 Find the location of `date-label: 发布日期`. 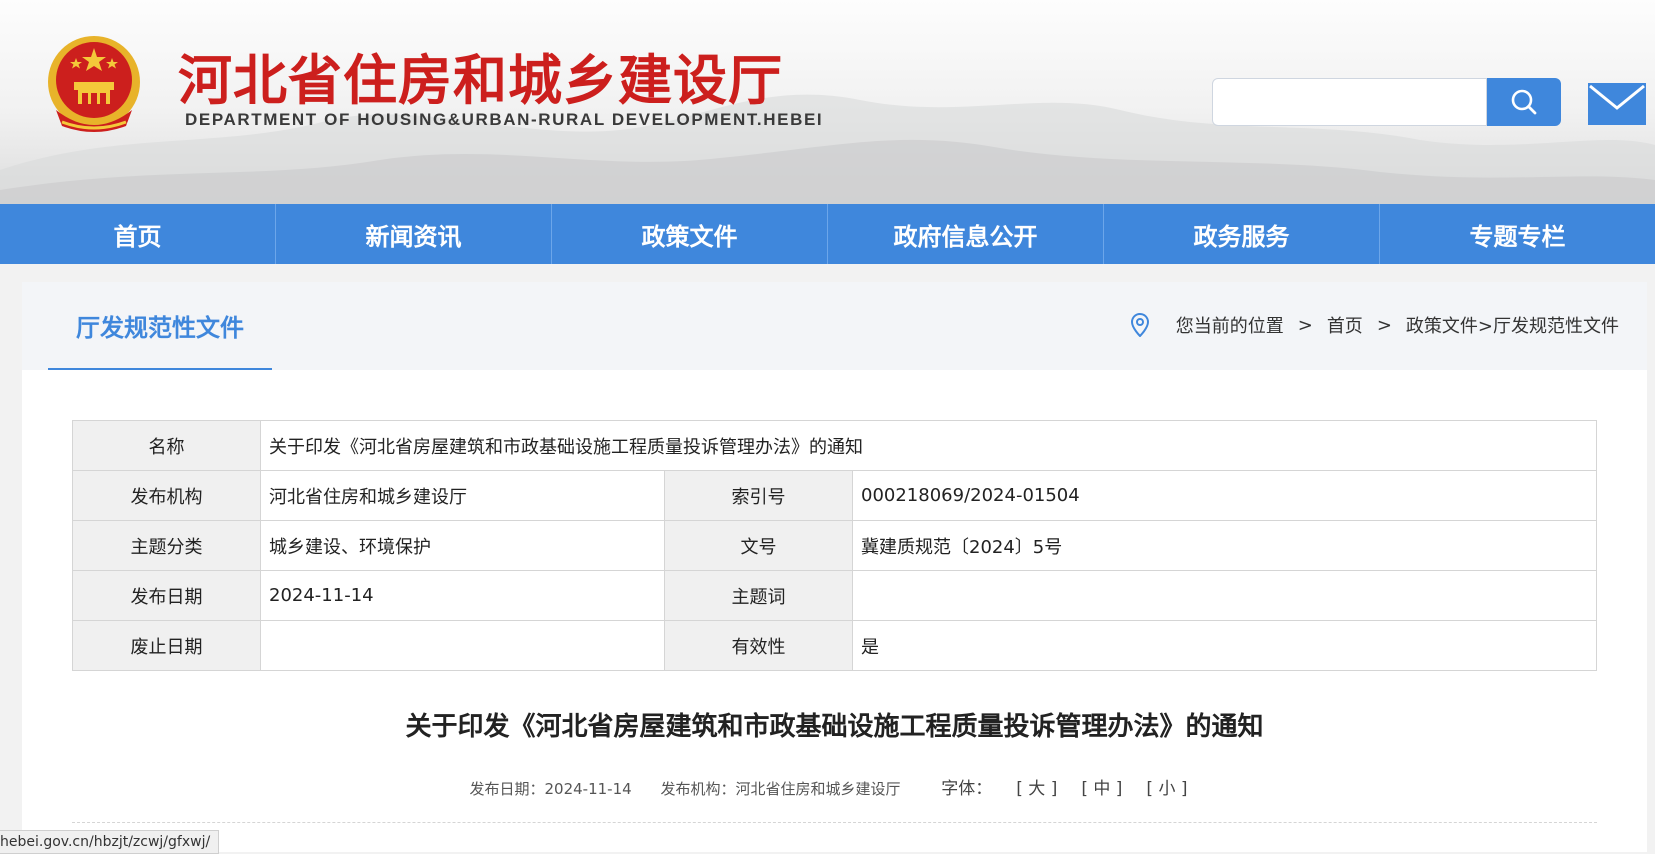

date-label: 发布日期 is located at coordinates (166, 595).